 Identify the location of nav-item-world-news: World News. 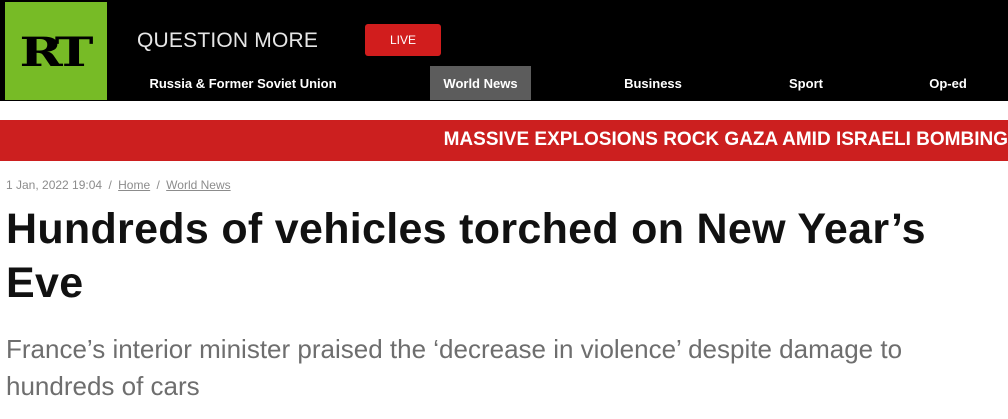
(480, 83).